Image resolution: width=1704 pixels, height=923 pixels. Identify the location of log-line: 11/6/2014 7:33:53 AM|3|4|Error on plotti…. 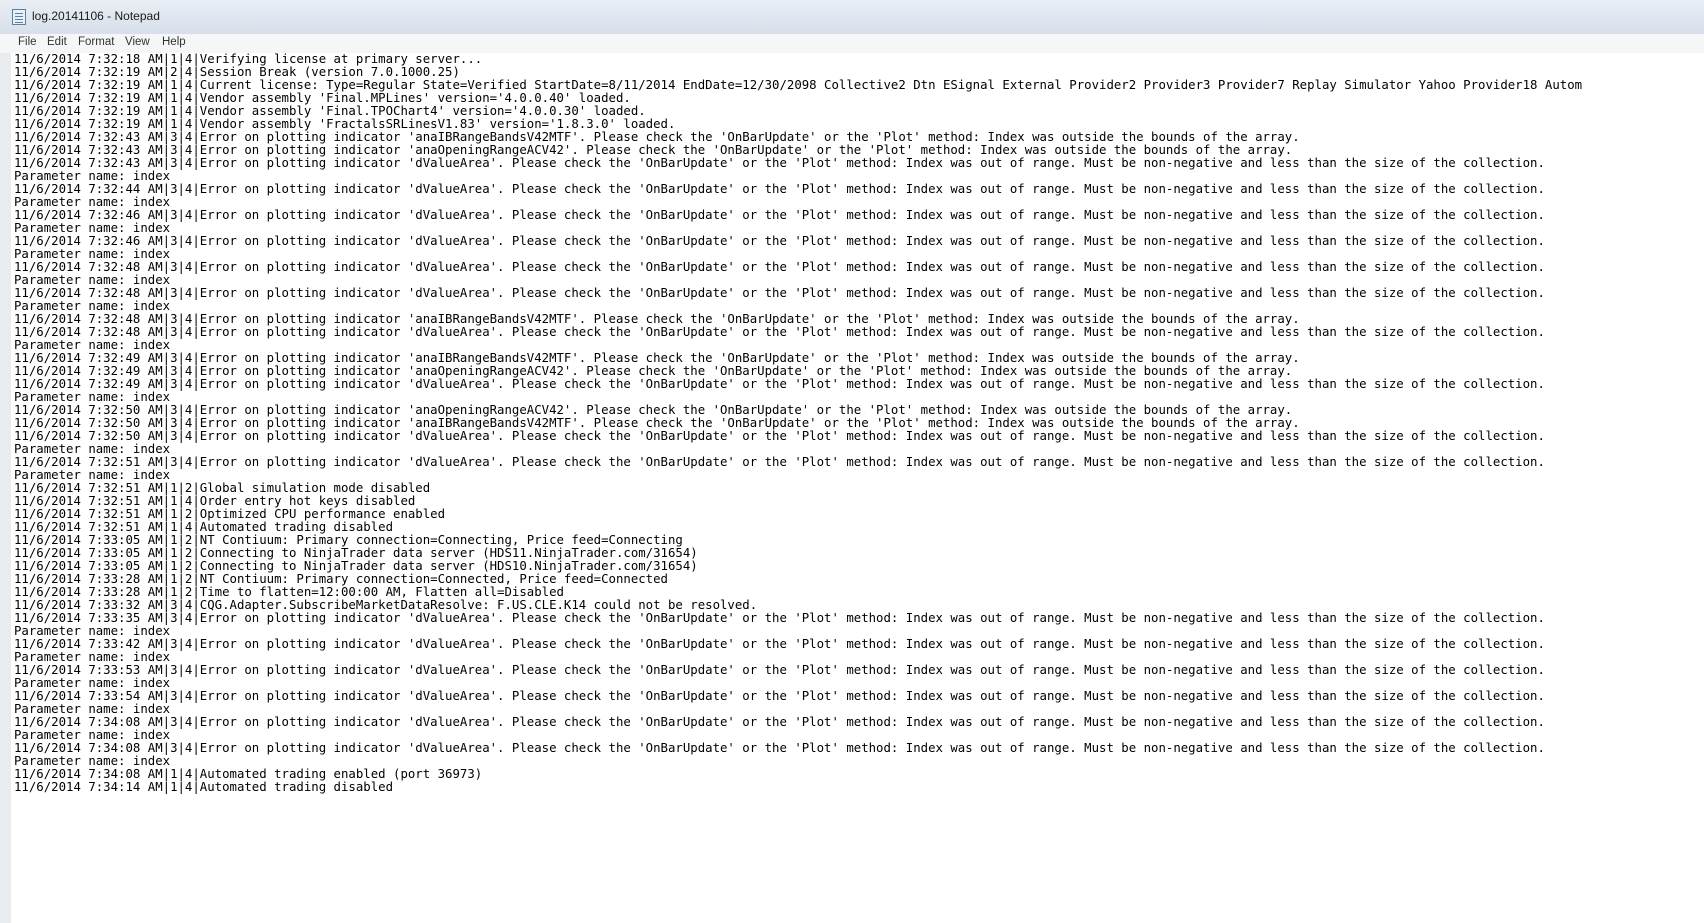
(779, 670).